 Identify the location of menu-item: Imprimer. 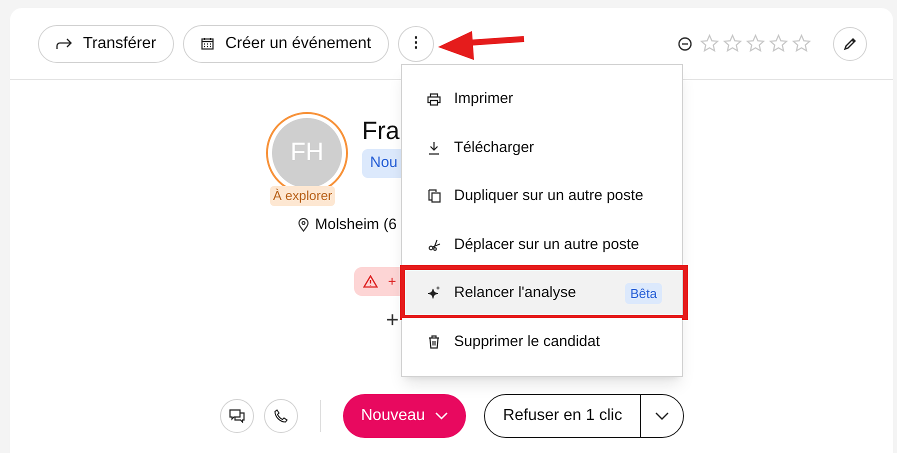
(542, 99).